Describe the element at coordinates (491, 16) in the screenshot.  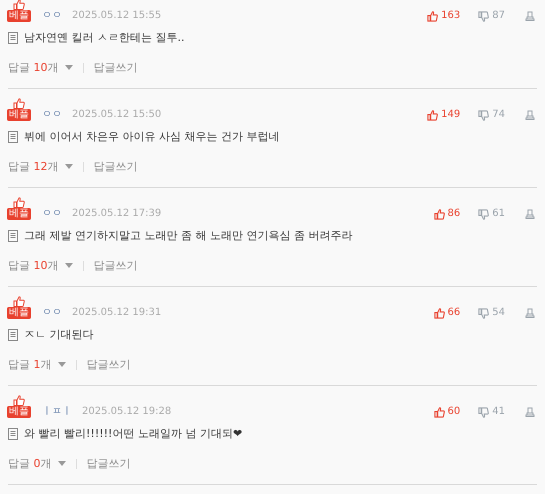
I see `dislike-button: 87` at that location.